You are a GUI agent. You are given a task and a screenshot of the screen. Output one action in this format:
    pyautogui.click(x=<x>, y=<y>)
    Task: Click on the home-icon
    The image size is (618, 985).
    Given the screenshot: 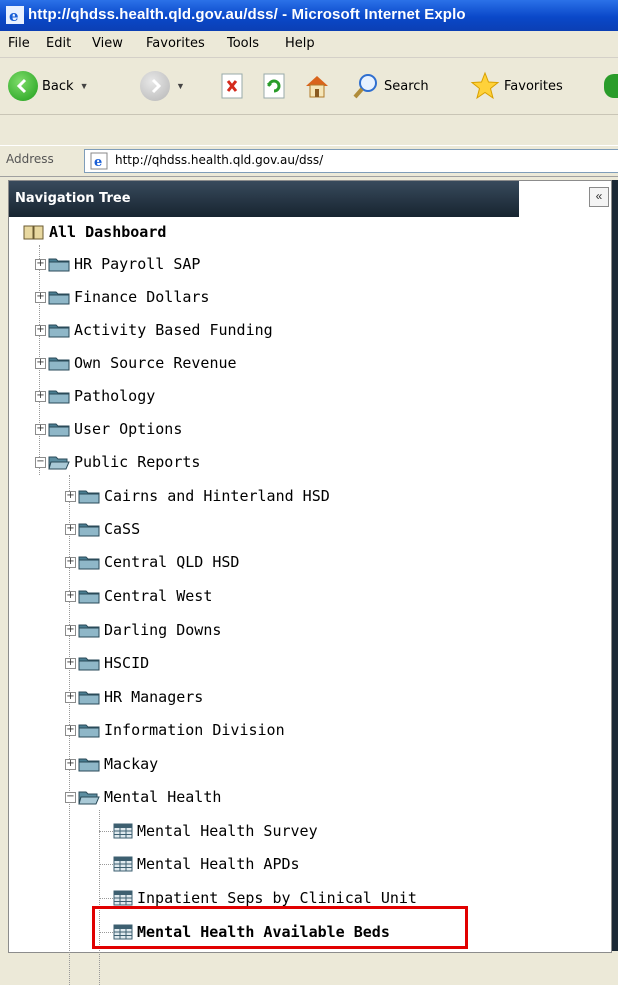 What is the action you would take?
    pyautogui.click(x=317, y=87)
    